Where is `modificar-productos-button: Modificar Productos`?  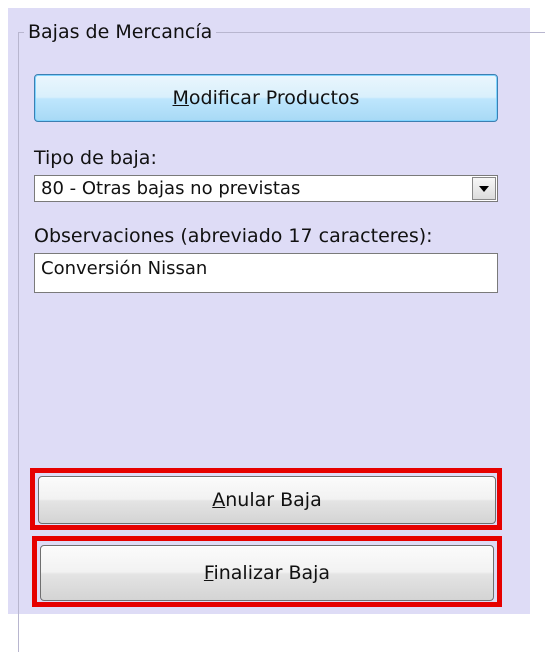 modificar-productos-button: Modificar Productos is located at coordinates (266, 98).